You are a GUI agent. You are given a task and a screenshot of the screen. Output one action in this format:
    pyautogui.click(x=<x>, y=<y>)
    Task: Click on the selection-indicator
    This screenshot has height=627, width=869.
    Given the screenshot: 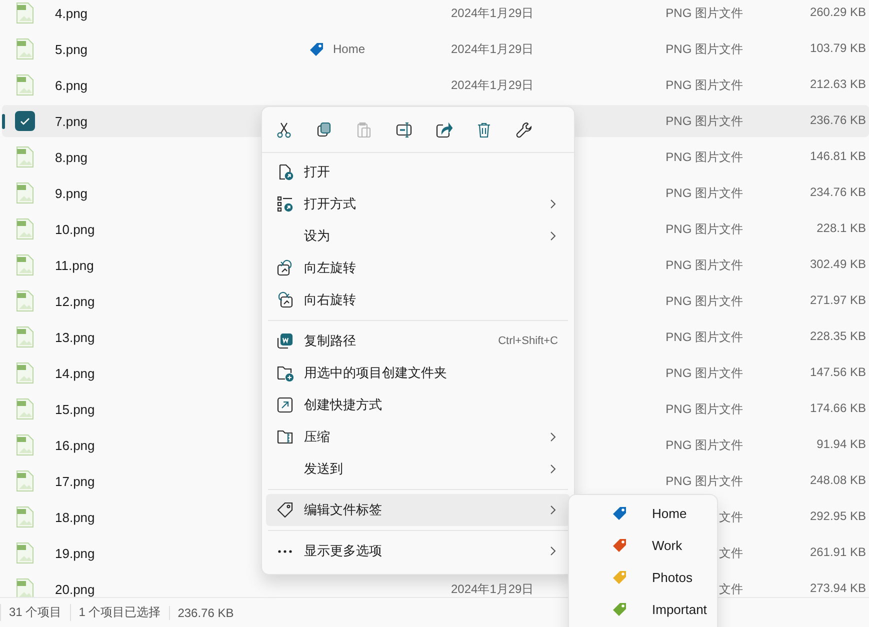 What is the action you would take?
    pyautogui.click(x=3, y=121)
    